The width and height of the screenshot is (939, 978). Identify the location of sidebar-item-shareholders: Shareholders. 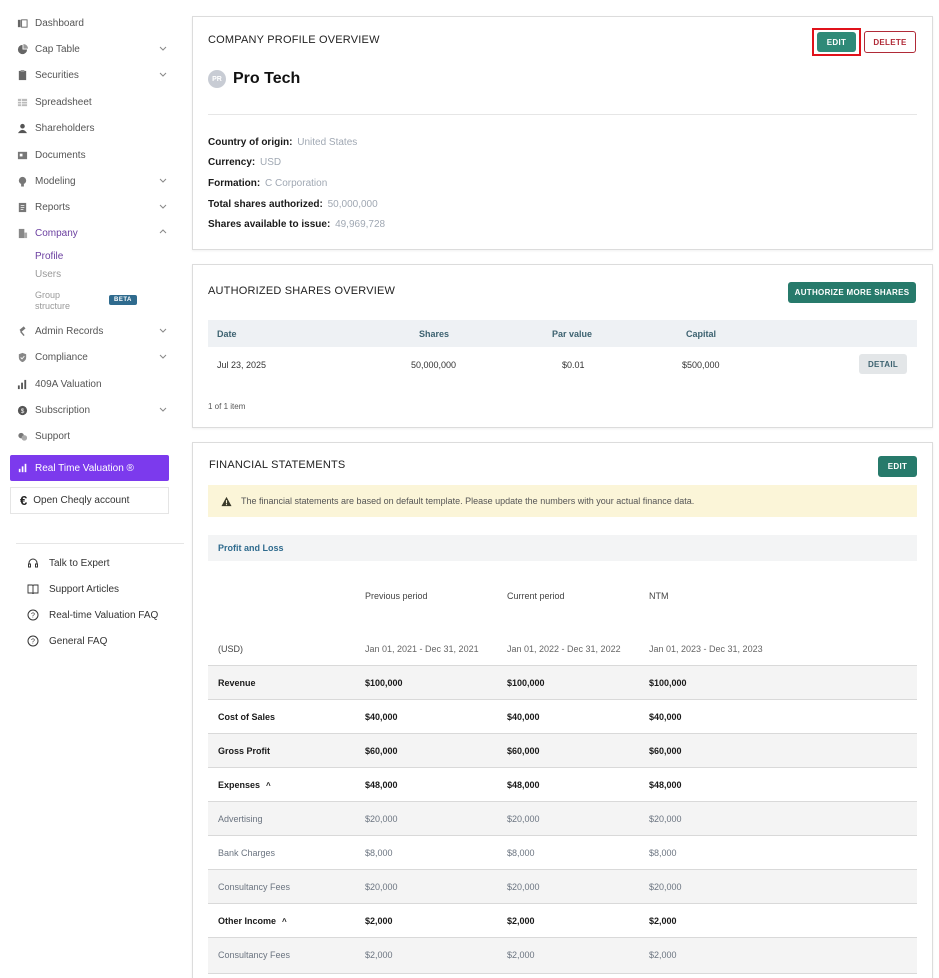
(94, 128).